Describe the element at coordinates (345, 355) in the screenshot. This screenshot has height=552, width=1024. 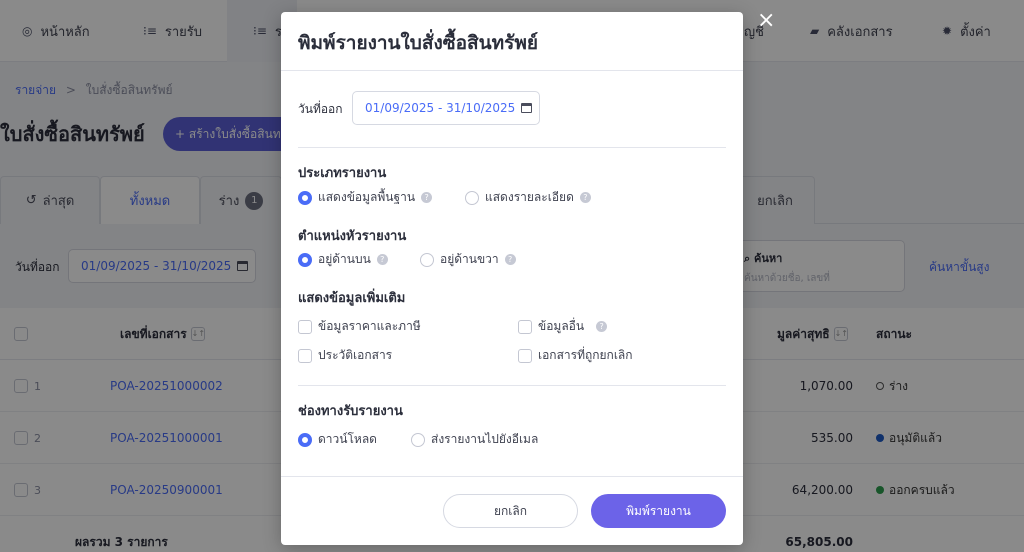
I see `document-history-checkbox: ประวัติเอกสาร` at that location.